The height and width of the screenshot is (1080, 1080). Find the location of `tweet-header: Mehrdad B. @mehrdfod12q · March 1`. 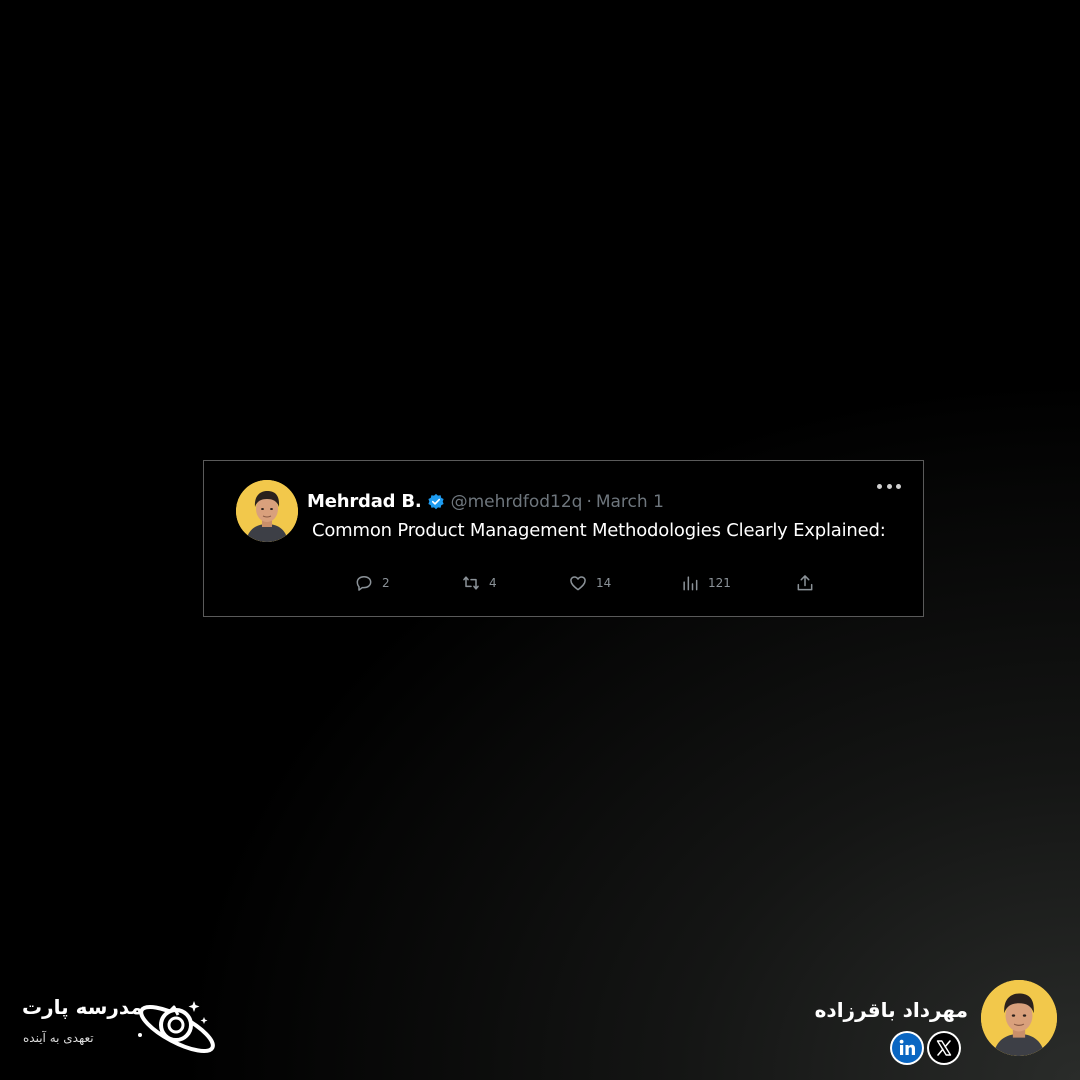

tweet-header: Mehrdad B. @mehrdfod12q · March 1 is located at coordinates (485, 501).